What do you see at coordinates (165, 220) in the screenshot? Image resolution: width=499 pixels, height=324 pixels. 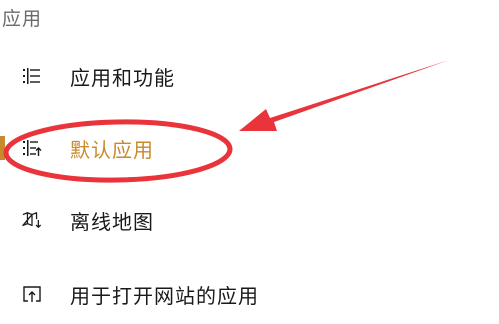 I see `nav-item-offline-maps: 离线地图` at bounding box center [165, 220].